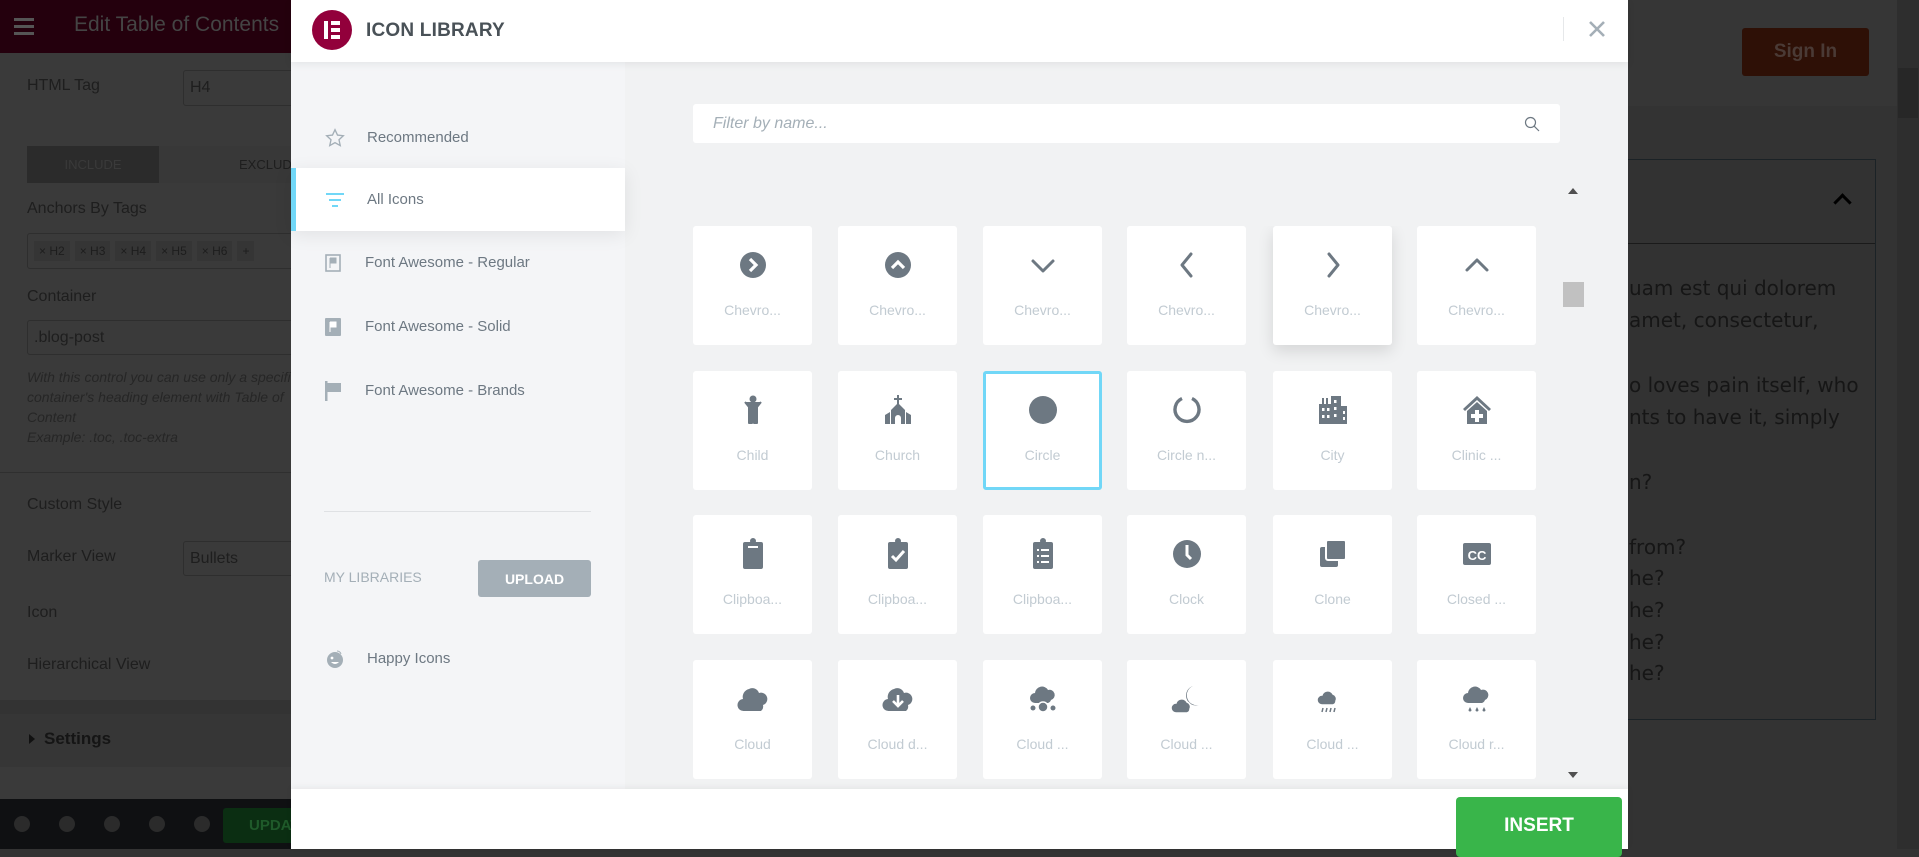 The height and width of the screenshot is (857, 1919). What do you see at coordinates (435, 30) in the screenshot?
I see `modal-title: ICON LIBRARY` at bounding box center [435, 30].